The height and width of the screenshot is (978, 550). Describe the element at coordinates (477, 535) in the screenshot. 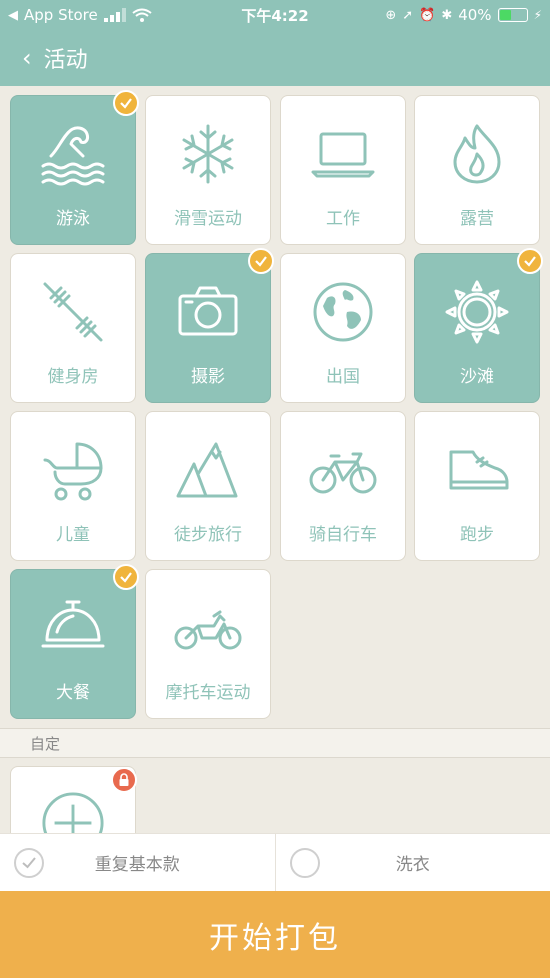

I see `activity-label: 跑步` at that location.